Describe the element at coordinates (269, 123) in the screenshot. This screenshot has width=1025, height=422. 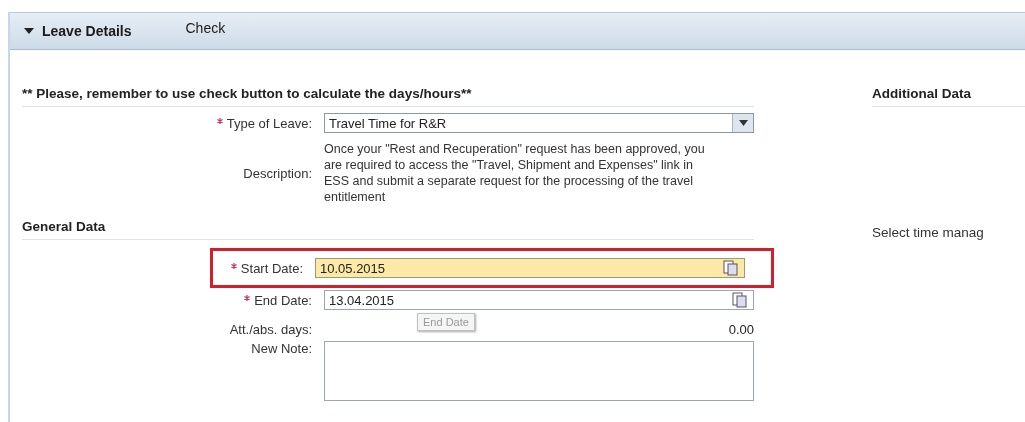
I see `field-label: Type of Leave:` at that location.